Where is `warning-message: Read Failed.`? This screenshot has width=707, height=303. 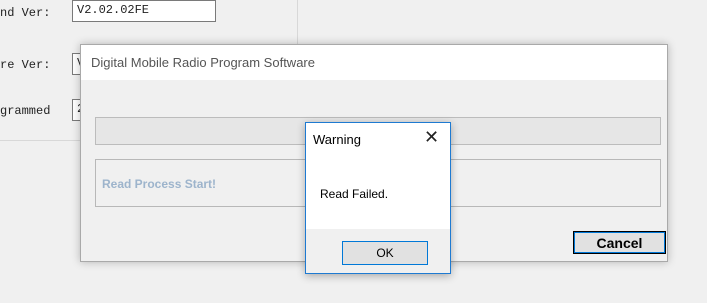 warning-message: Read Failed. is located at coordinates (354, 194).